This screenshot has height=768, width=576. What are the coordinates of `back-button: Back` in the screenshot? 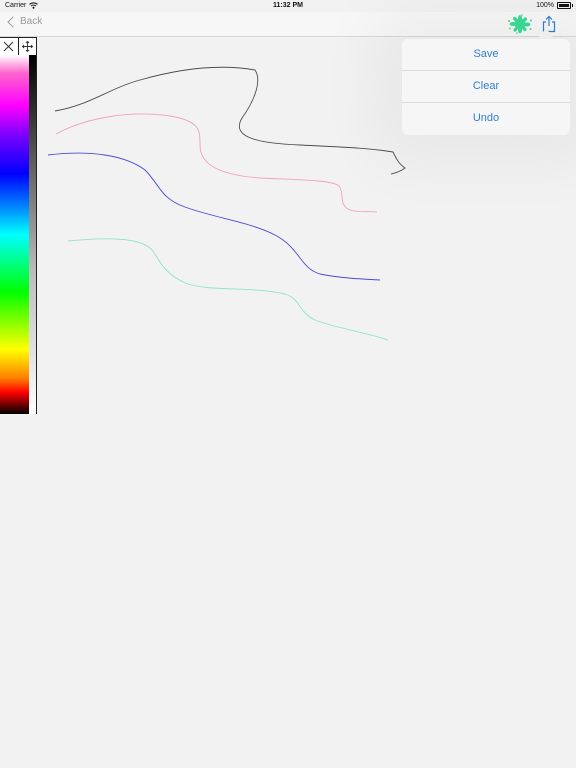 It's located at (24, 21).